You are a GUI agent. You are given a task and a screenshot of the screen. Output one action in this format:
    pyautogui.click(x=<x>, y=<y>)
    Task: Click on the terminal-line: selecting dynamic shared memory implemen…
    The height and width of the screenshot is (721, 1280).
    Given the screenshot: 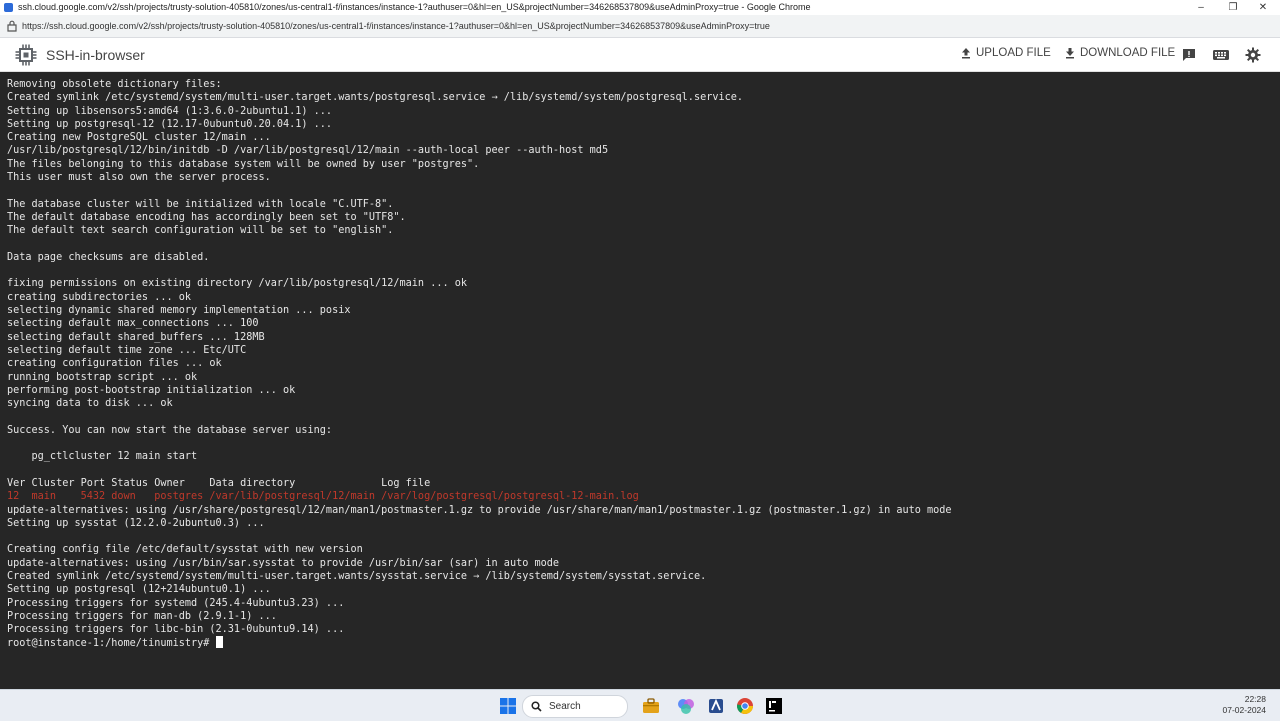 What is the action you would take?
    pyautogui.click(x=179, y=311)
    